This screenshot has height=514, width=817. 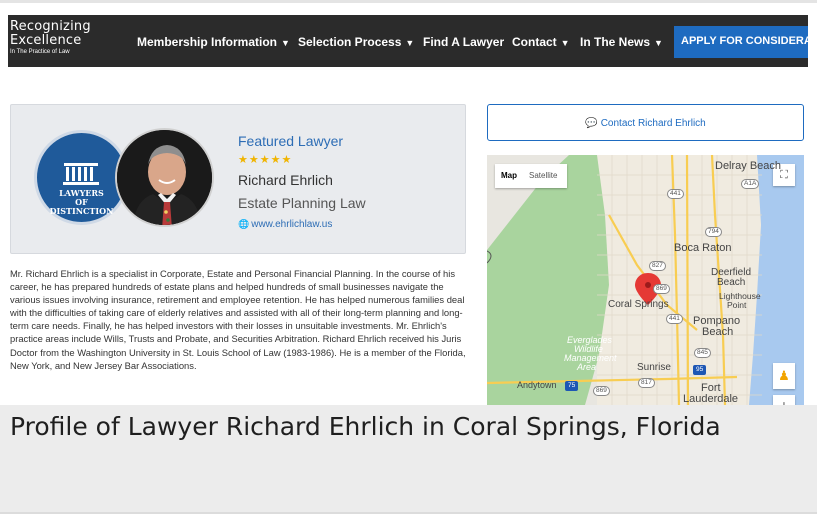 I want to click on badge-text-2: OF, so click(x=81, y=202).